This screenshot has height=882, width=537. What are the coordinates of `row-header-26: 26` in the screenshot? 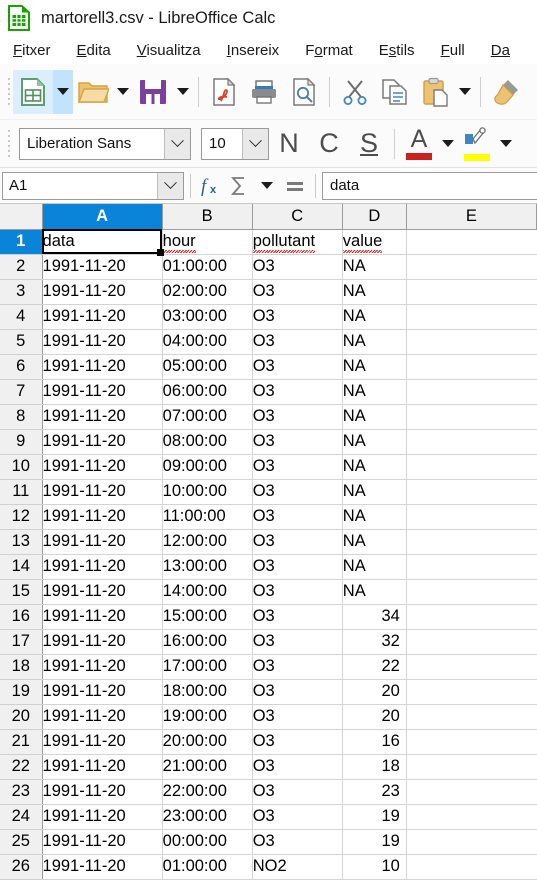 It's located at (21, 867).